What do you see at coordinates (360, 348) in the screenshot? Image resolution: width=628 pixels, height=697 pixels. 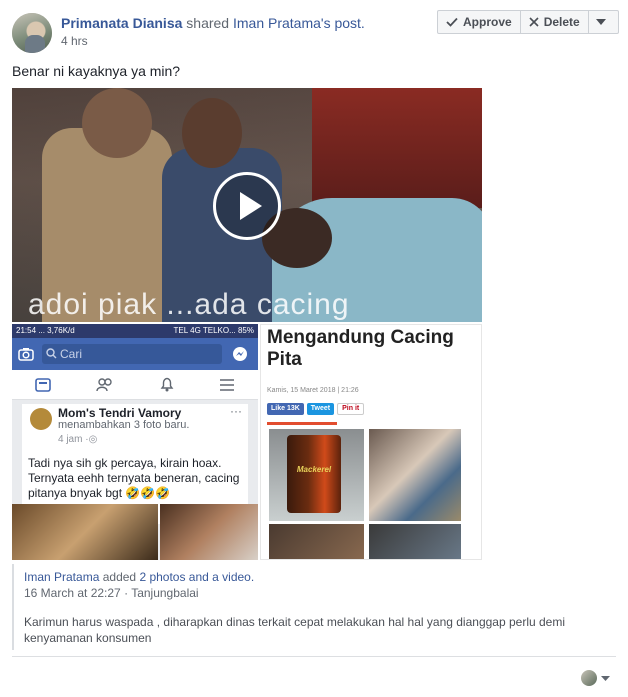 I see `article-title: Mengandung Cacing Pita` at bounding box center [360, 348].